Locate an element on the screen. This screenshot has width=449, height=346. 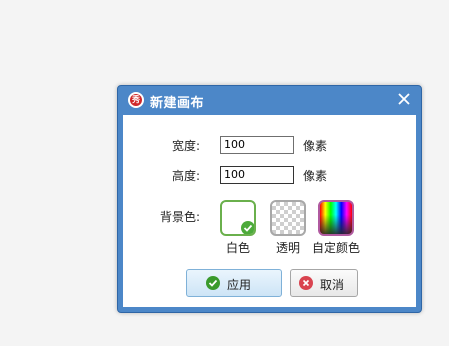
background-label: 背景色: is located at coordinates (180, 217).